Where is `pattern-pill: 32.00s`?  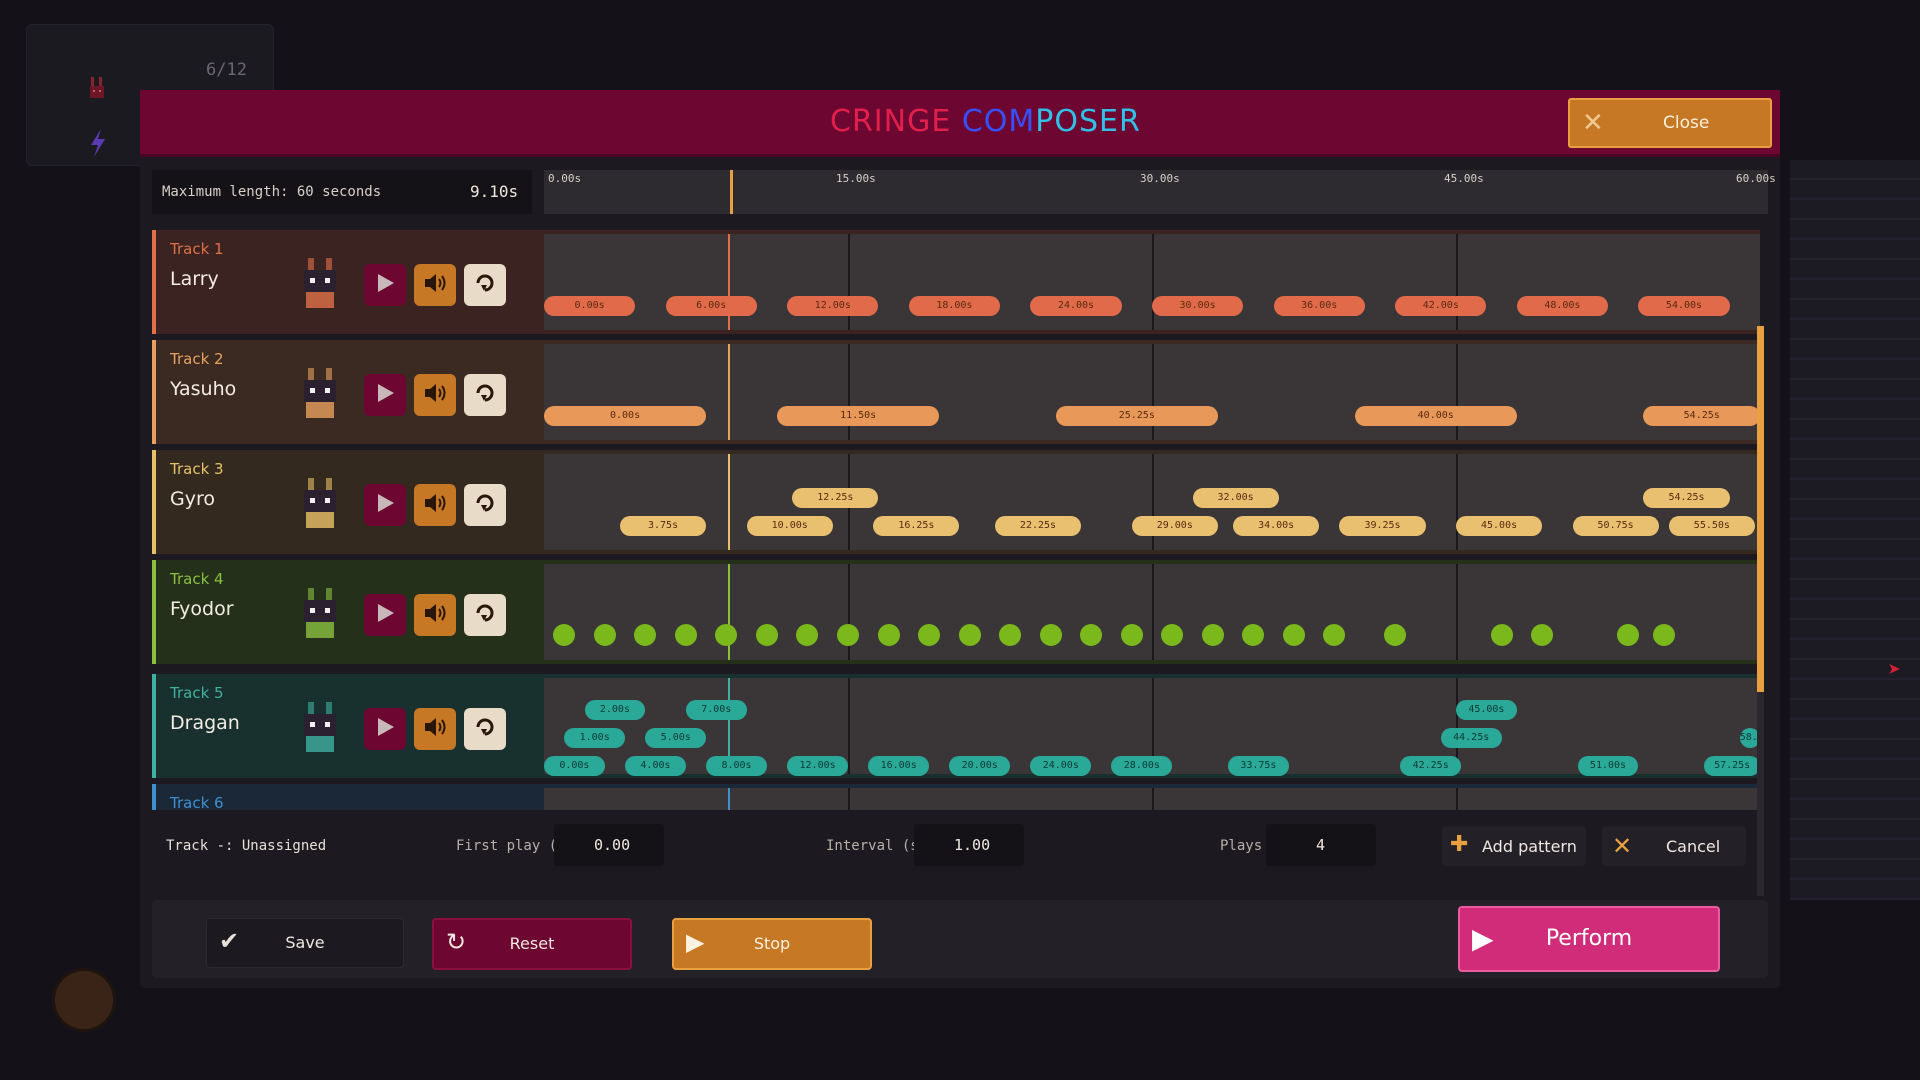 pattern-pill: 32.00s is located at coordinates (1235, 498).